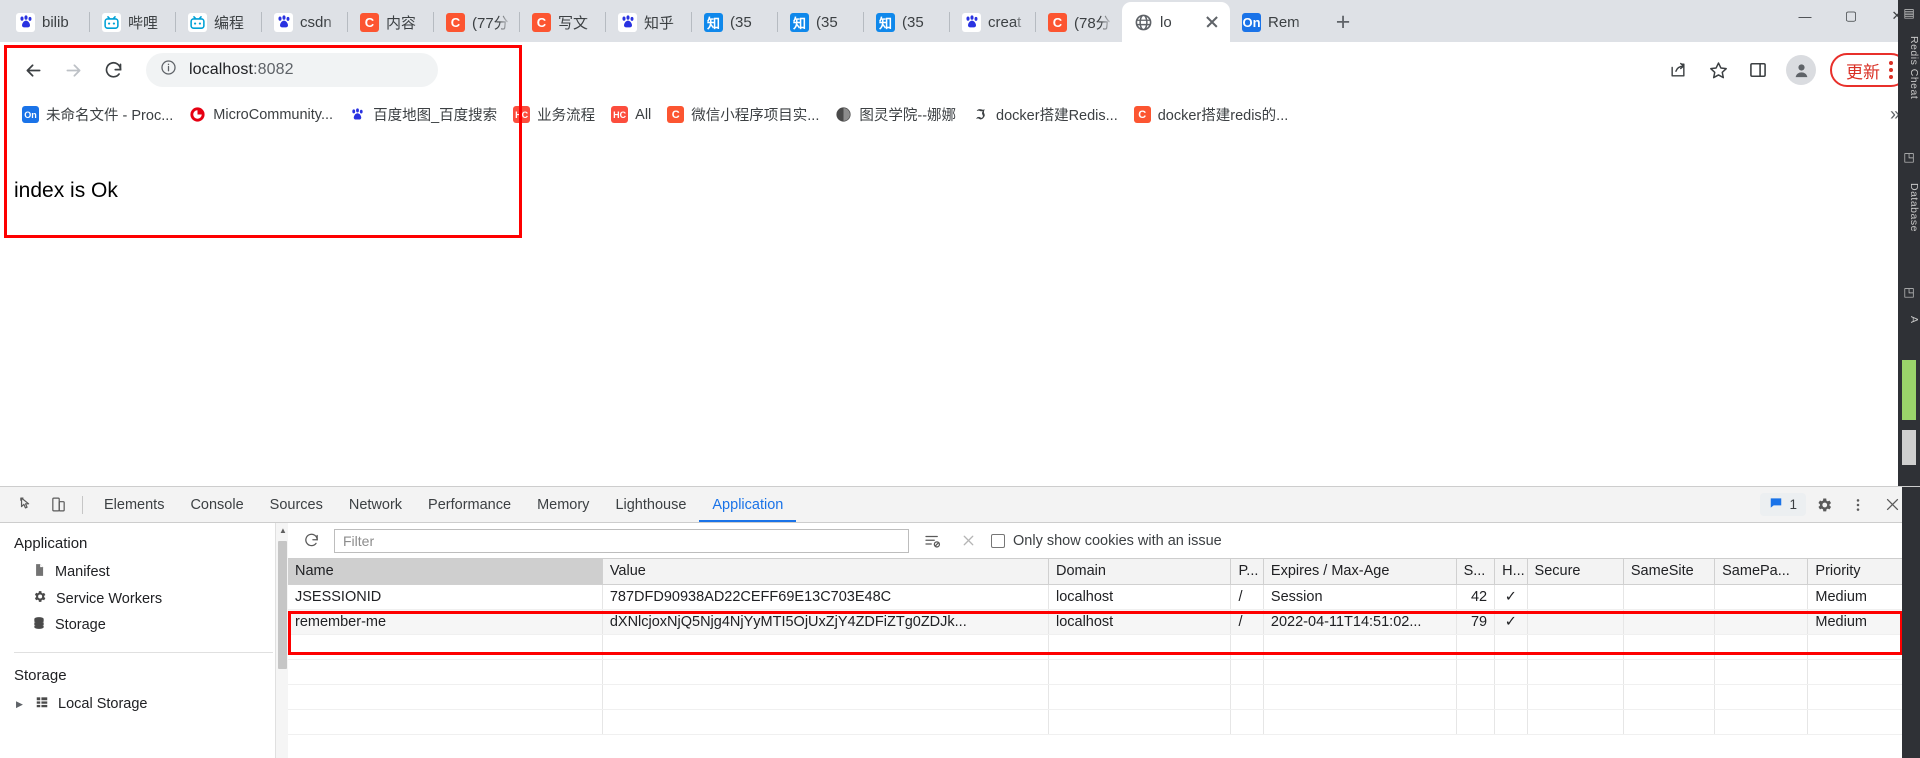 The image size is (1920, 758). Describe the element at coordinates (469, 504) in the screenshot. I see `devtools-tab-performance: Performance` at that location.